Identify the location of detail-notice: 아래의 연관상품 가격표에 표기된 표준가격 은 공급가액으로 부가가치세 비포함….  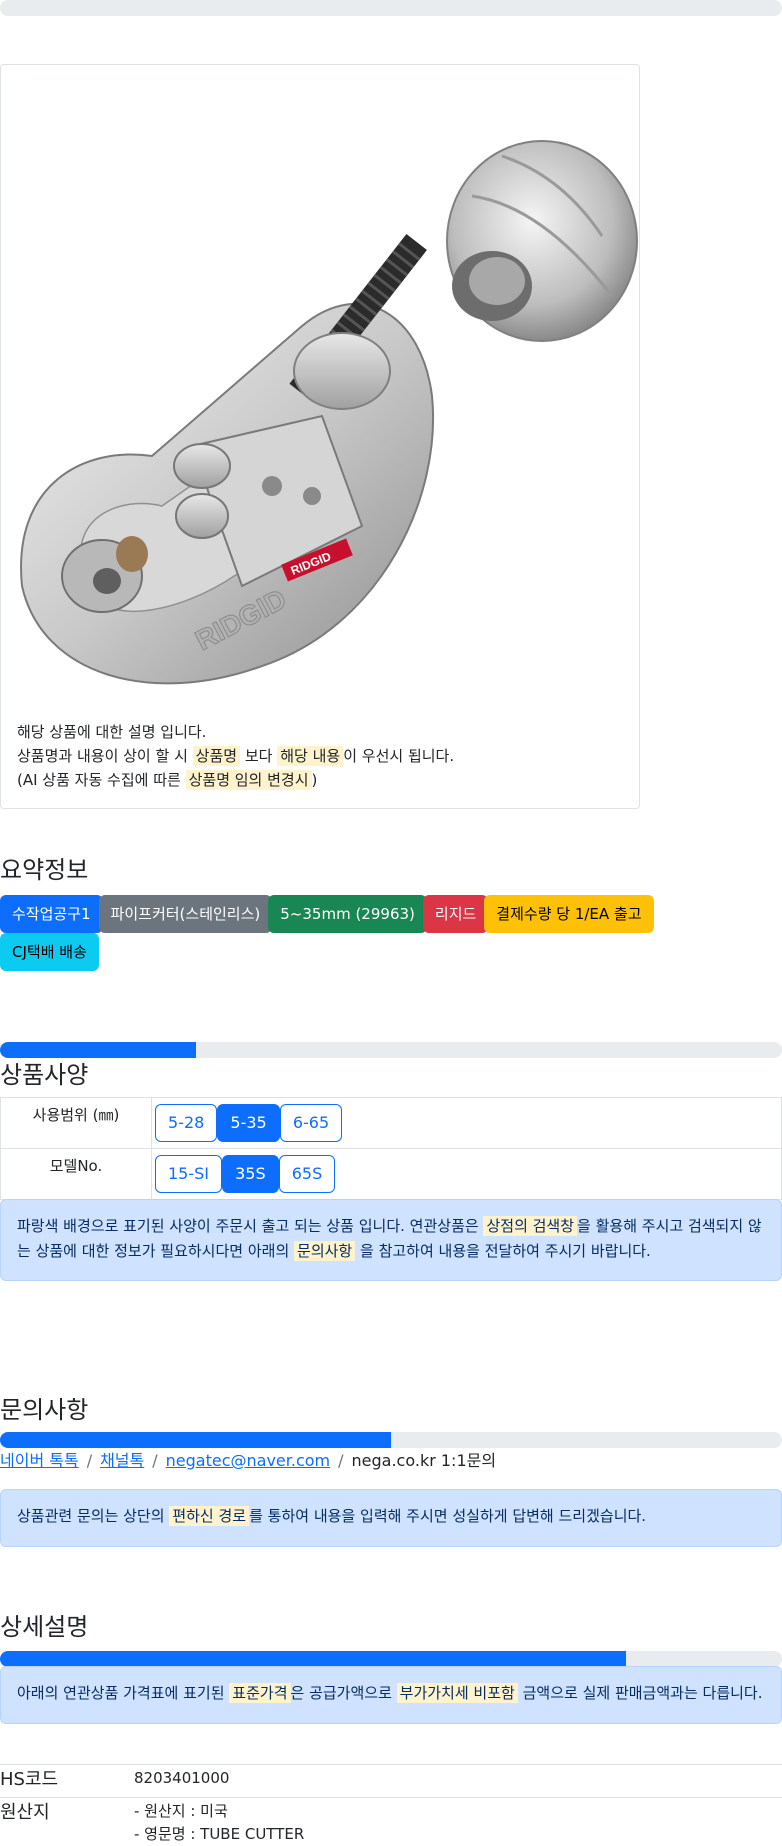
(391, 1695).